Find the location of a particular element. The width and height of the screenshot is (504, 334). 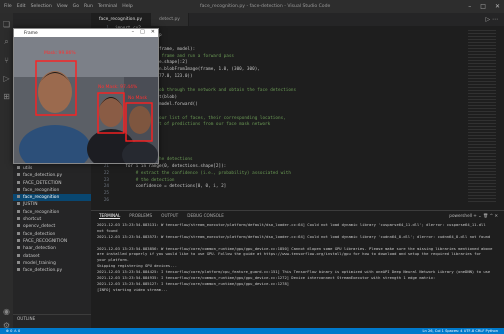

face-label-left: Mask: 99.86% is located at coordinates (60, 53).